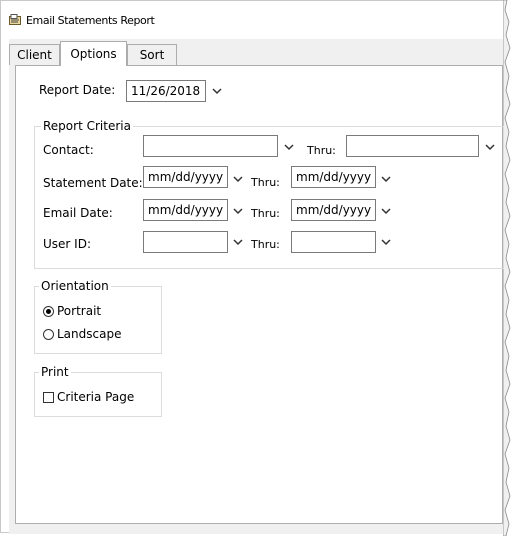 Image resolution: width=512 pixels, height=536 pixels. I want to click on statement-date-to-field: mm/dd/yyyy, so click(333, 177).